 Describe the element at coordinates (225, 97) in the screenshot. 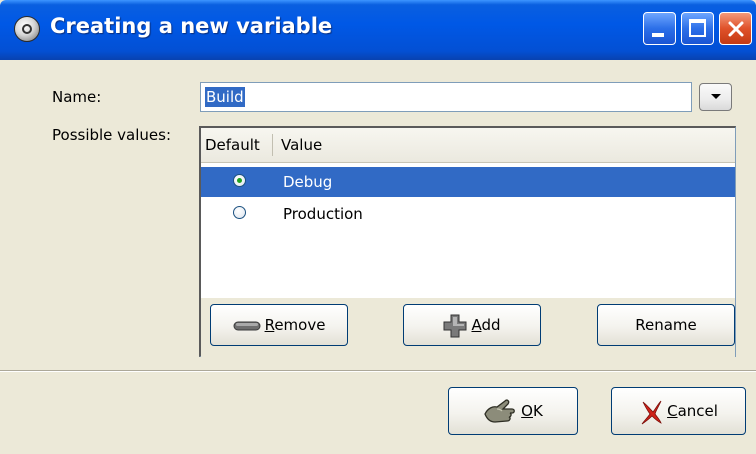

I see `name-value: Build` at that location.